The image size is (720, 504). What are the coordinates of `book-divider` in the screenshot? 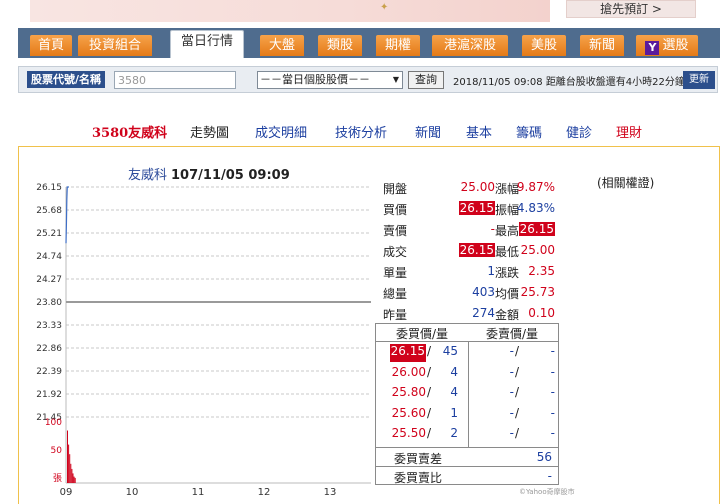 It's located at (468, 394).